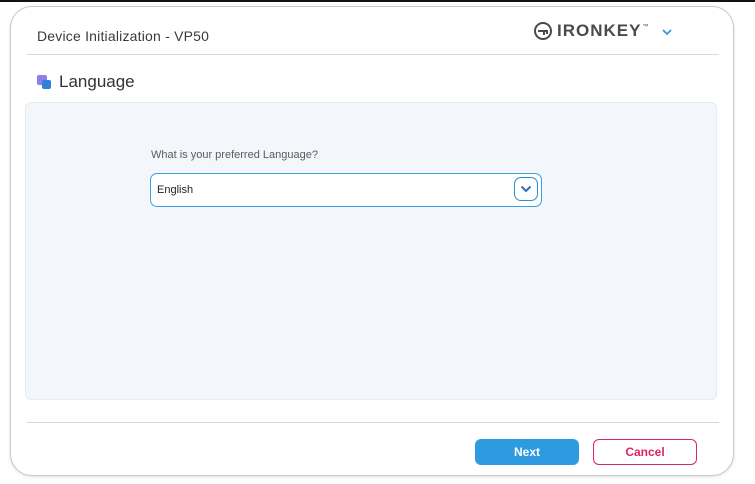  I want to click on language-dropdown-button, so click(526, 189).